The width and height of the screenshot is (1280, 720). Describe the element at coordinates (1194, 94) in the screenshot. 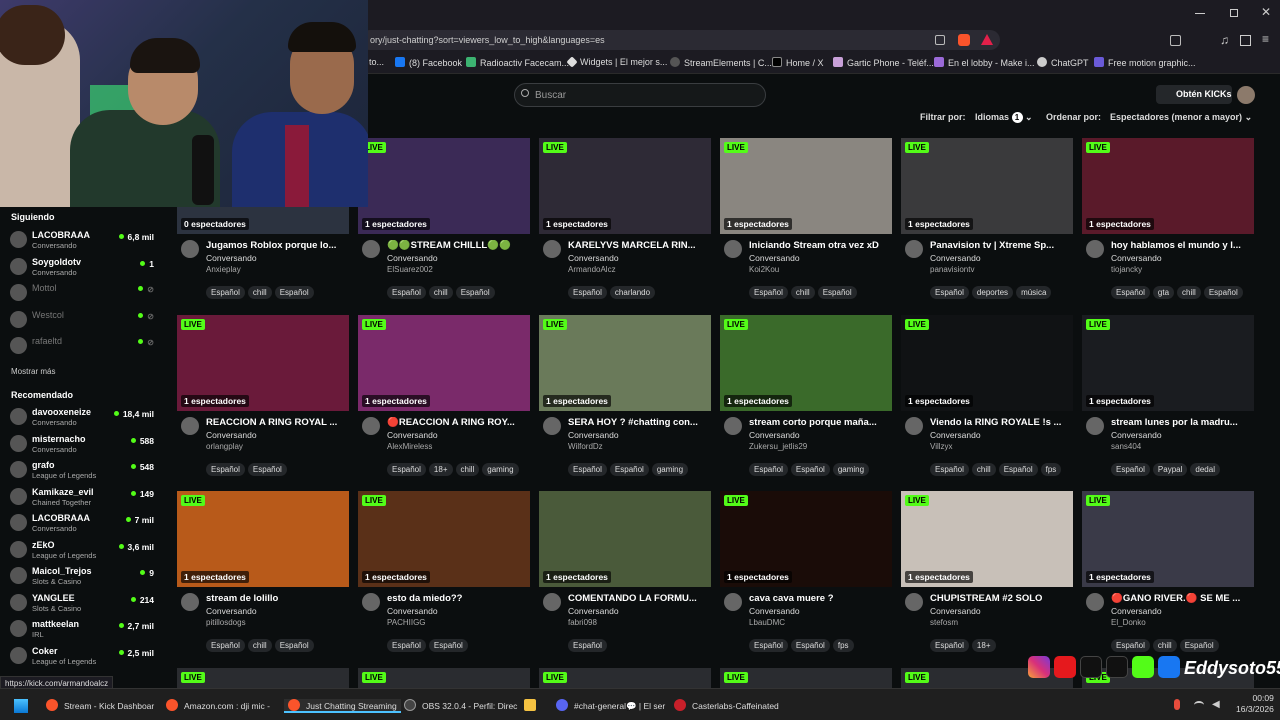

I see `get-kicks-button: Obtén KICKs` at that location.